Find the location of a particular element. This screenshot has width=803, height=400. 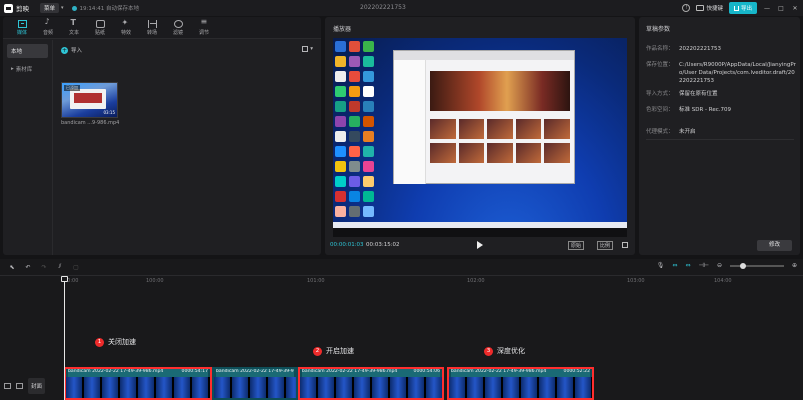

redo-icon: ↷ is located at coordinates (44, 267).